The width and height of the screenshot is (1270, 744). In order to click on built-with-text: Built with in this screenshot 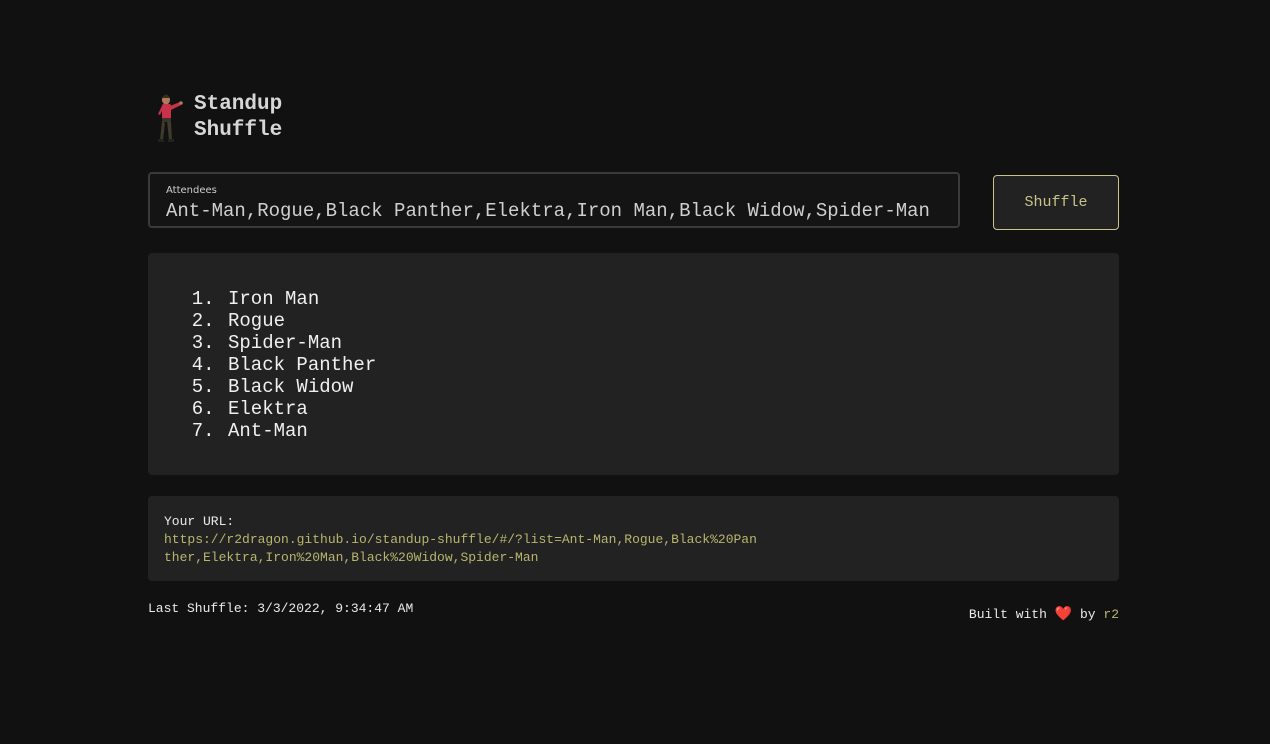, I will do `click(1007, 614)`.